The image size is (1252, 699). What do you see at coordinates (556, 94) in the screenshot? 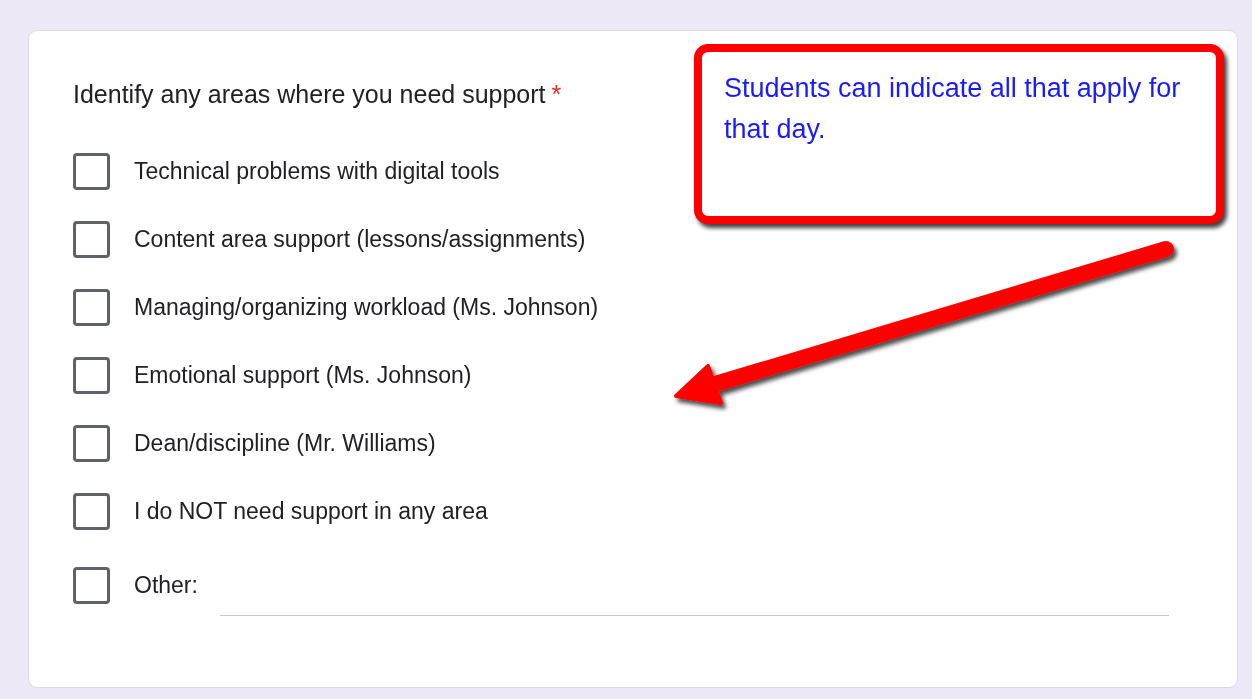
I see `required-mark: *` at bounding box center [556, 94].